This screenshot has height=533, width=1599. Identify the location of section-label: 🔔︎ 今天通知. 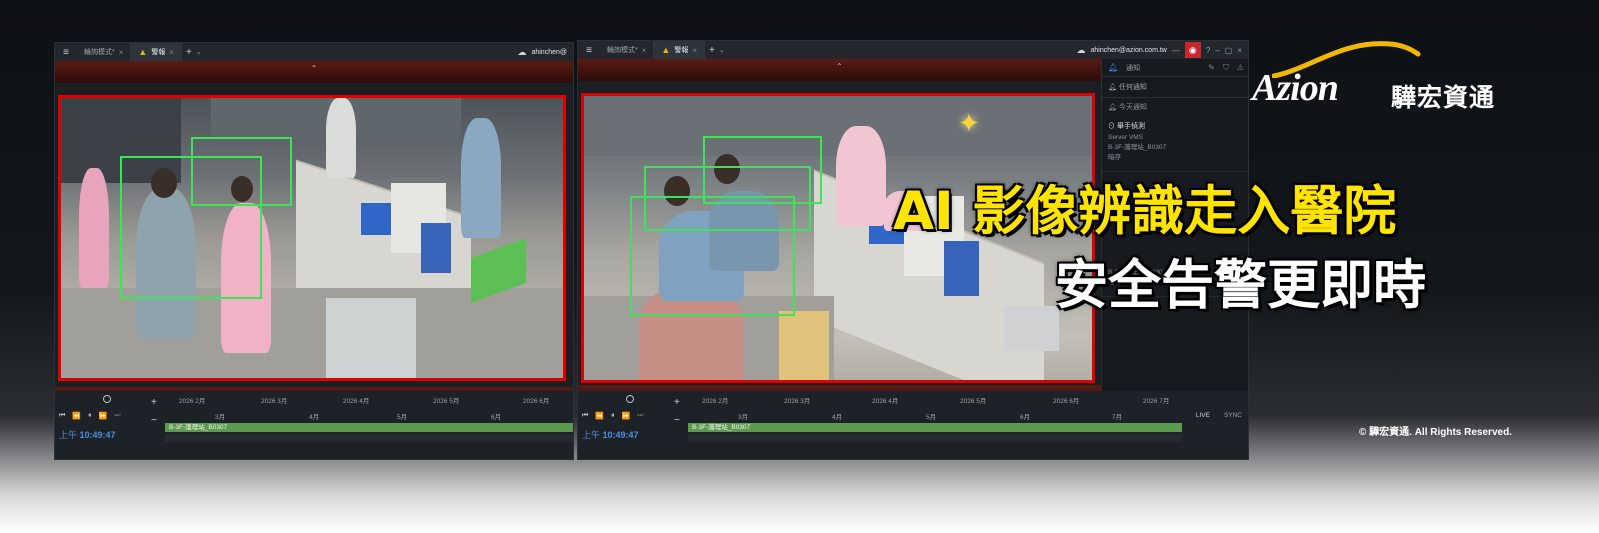
(1175, 107).